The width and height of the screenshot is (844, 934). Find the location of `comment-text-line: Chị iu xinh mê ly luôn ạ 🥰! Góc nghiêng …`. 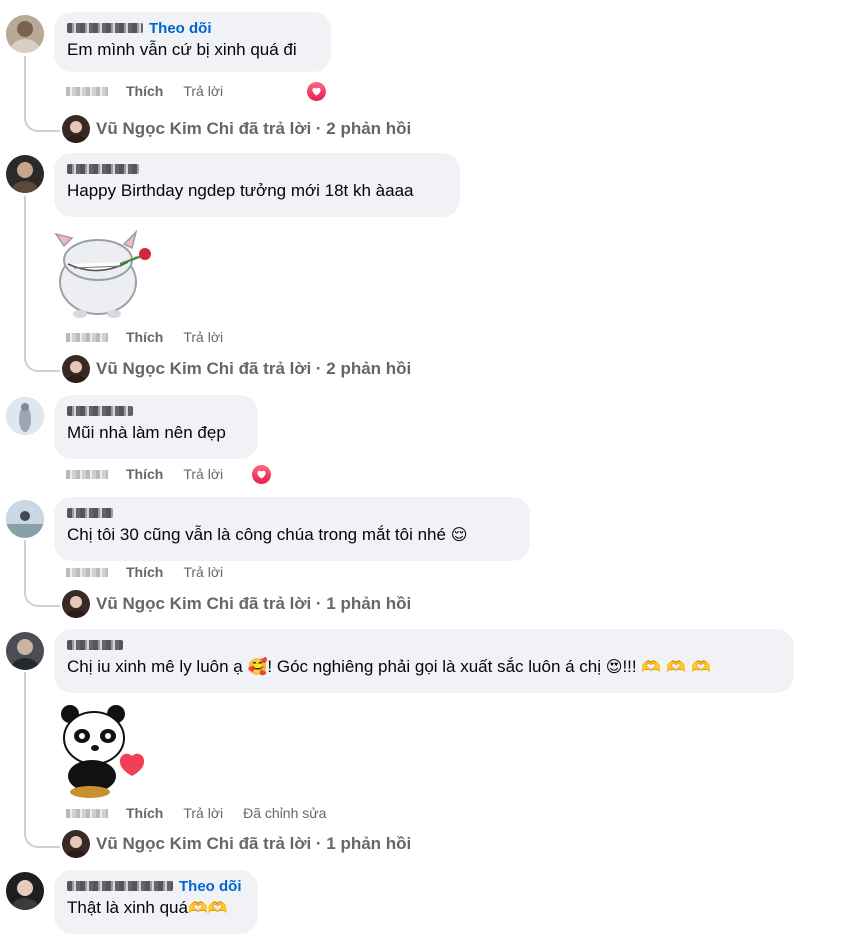

comment-text-line: Chị iu xinh mê ly luôn ạ 🥰! Góc nghiêng … is located at coordinates (424, 667).